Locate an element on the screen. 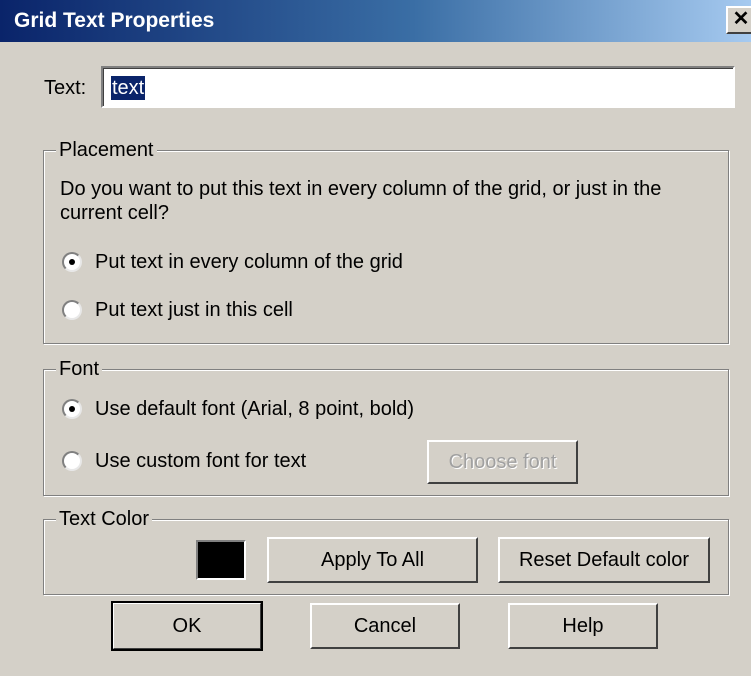  font-group-title: Font is located at coordinates (79, 369).